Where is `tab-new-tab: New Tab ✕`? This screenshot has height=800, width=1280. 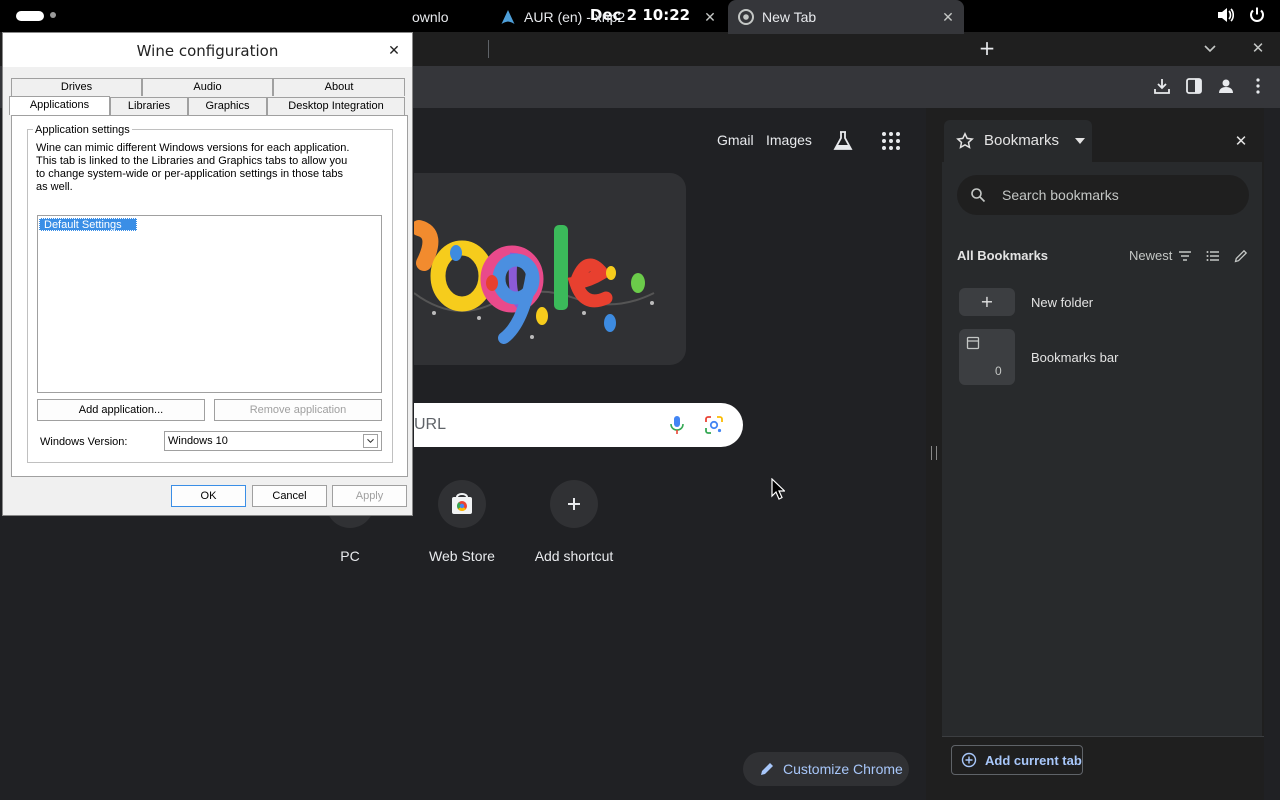 tab-new-tab: New Tab ✕ is located at coordinates (846, 17).